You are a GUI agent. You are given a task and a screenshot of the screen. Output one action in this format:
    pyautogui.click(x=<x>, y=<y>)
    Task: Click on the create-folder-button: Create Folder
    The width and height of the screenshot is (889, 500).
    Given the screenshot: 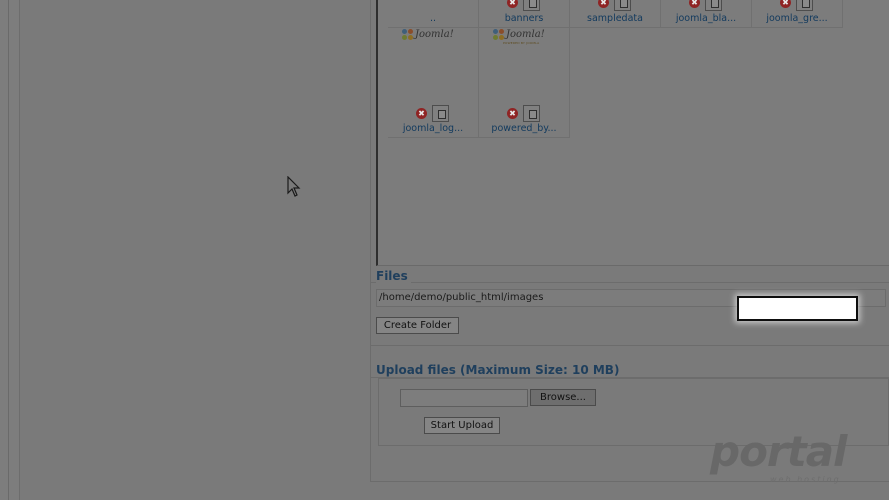 What is the action you would take?
    pyautogui.click(x=417, y=325)
    